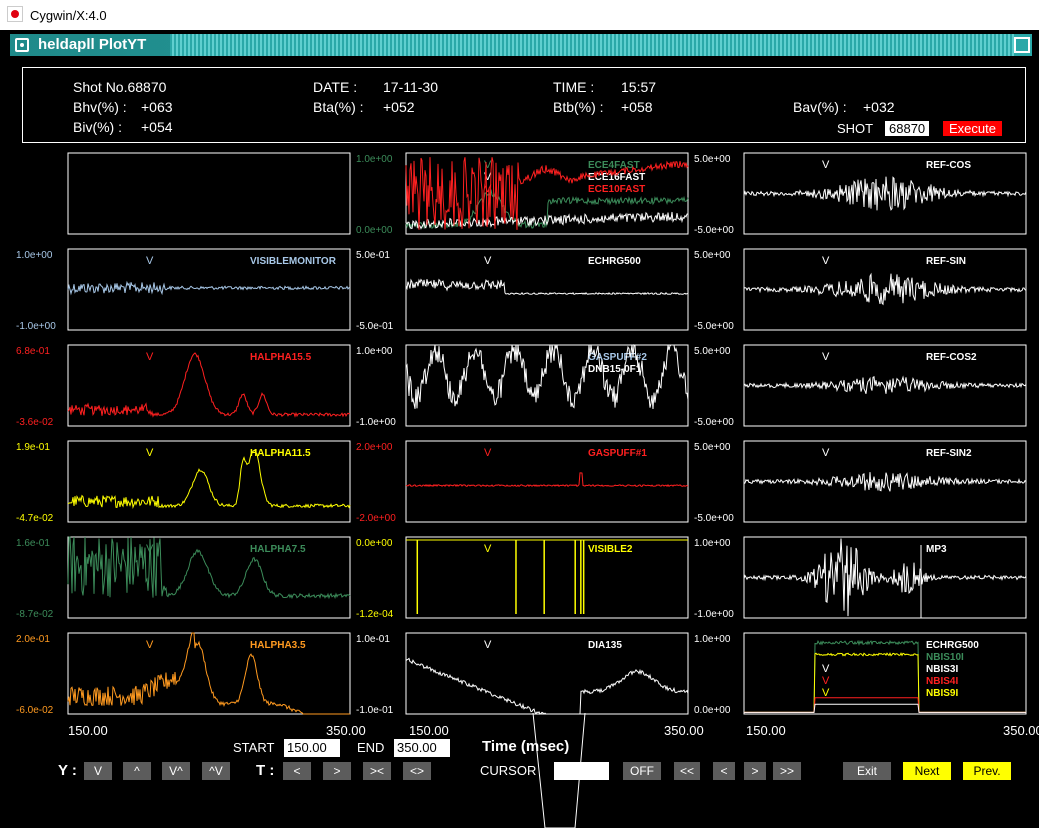 This screenshot has height=828, width=1039. Describe the element at coordinates (581, 771) in the screenshot. I see `cursor-input` at that location.